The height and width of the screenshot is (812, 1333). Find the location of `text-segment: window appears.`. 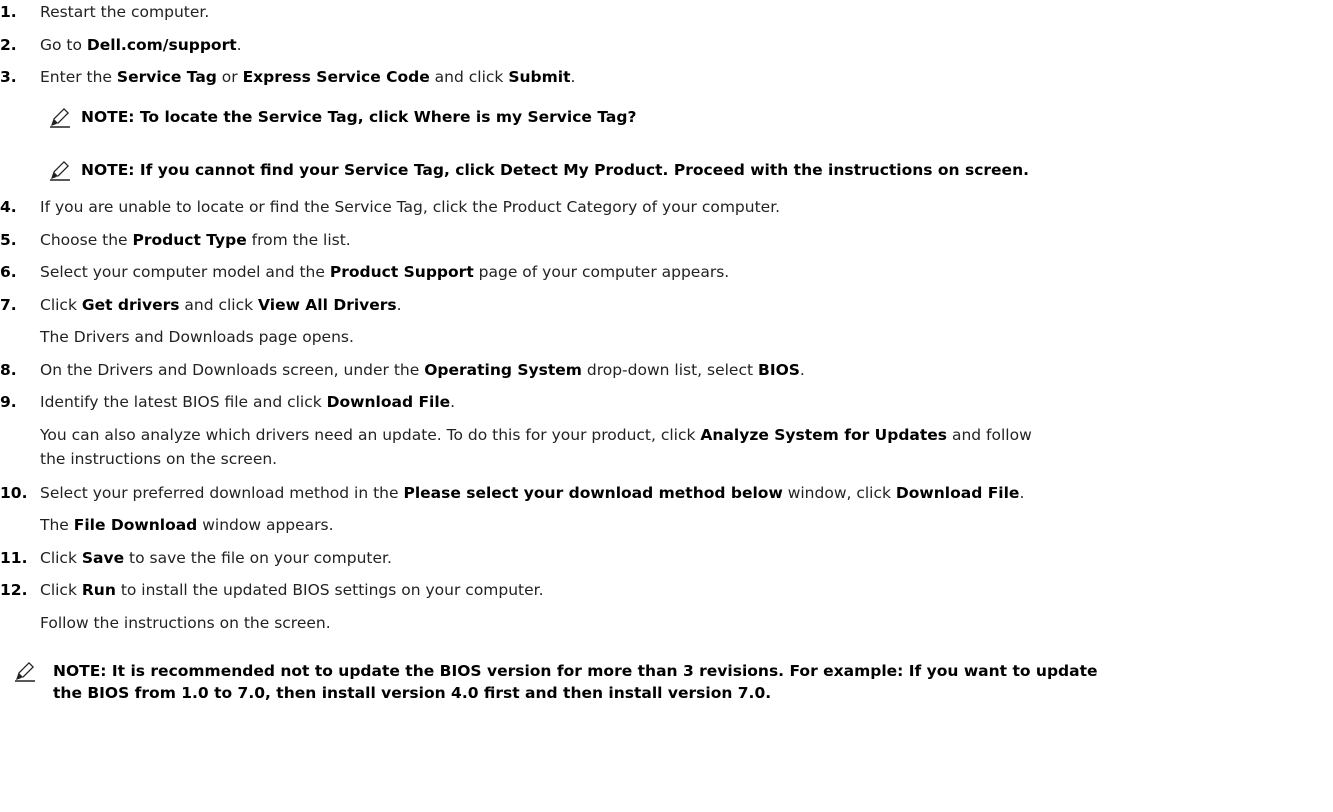

text-segment: window appears. is located at coordinates (265, 525).